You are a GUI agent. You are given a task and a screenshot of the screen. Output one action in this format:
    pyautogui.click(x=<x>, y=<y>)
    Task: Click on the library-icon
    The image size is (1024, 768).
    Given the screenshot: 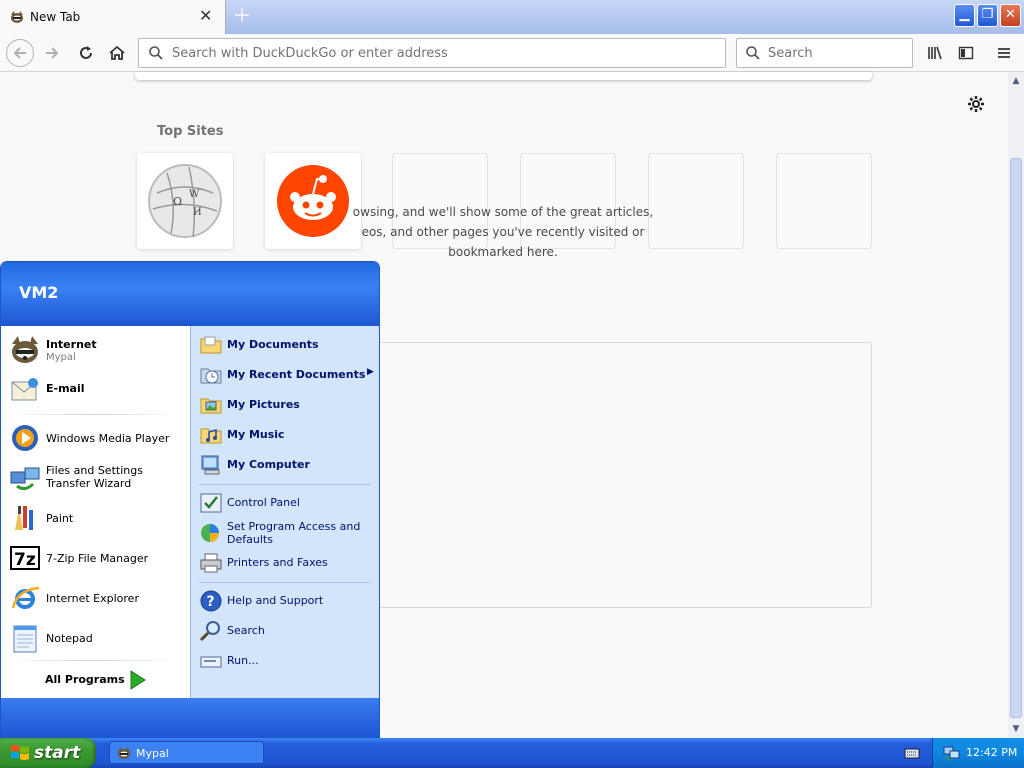 What is the action you would take?
    pyautogui.click(x=935, y=53)
    